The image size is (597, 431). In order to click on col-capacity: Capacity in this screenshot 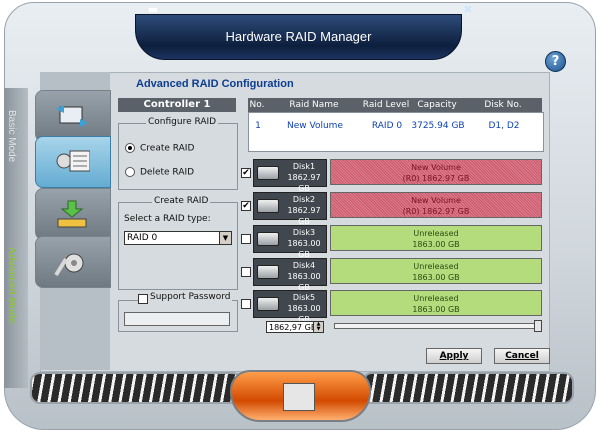, I will do `click(437, 105)`.